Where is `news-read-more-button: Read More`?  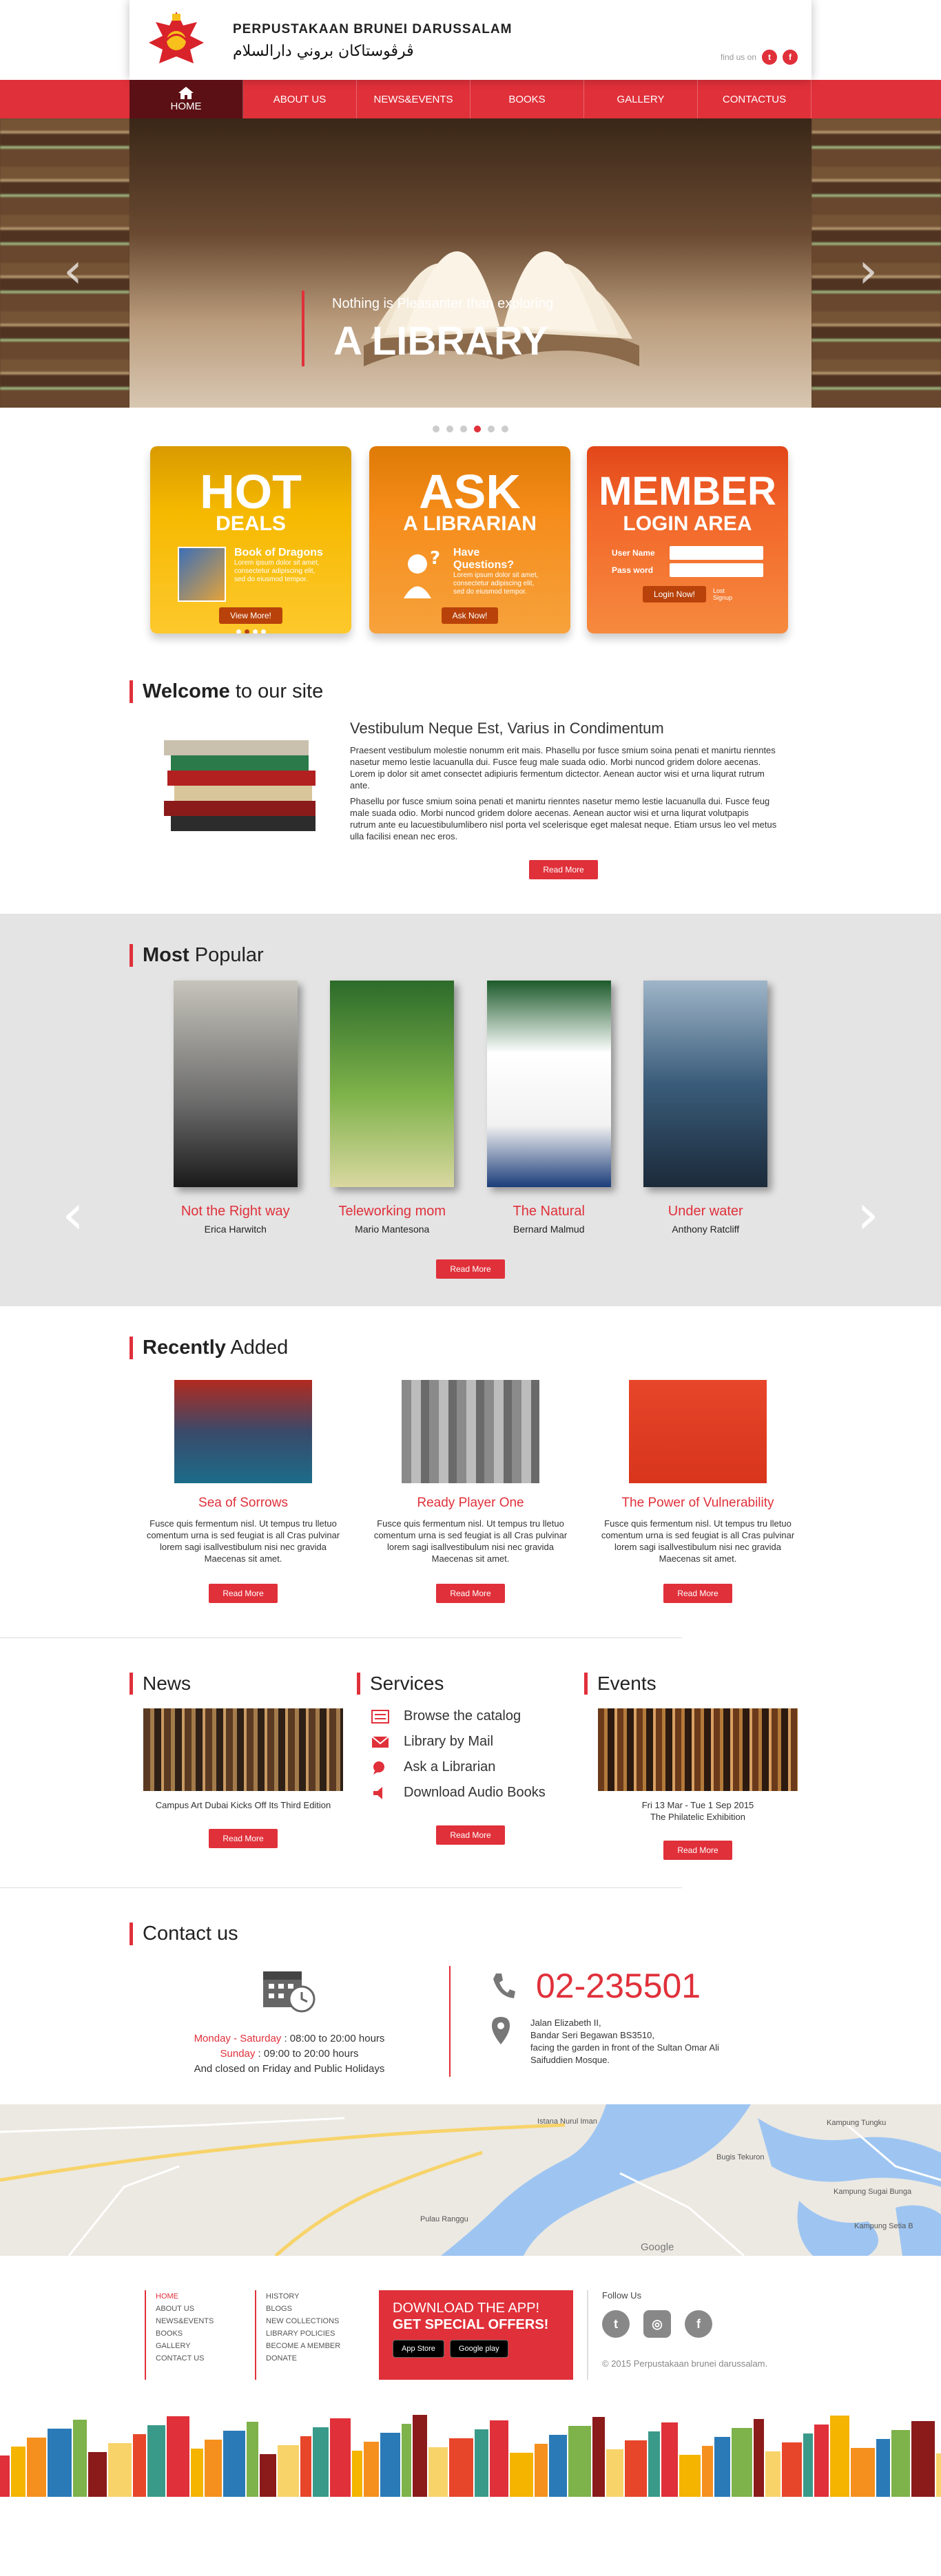 news-read-more-button: Read More is located at coordinates (244, 1838).